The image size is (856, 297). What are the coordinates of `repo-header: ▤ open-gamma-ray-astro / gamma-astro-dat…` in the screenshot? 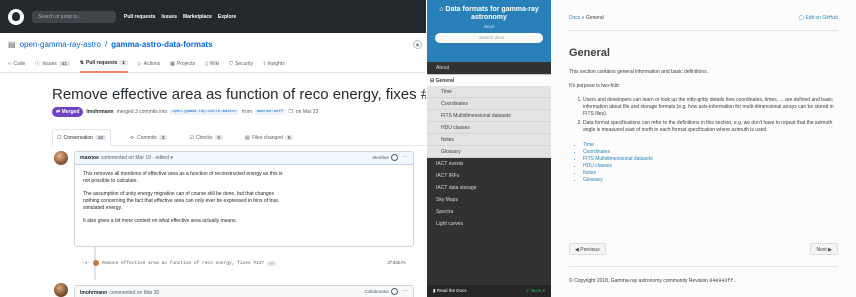 It's located at (213, 44).